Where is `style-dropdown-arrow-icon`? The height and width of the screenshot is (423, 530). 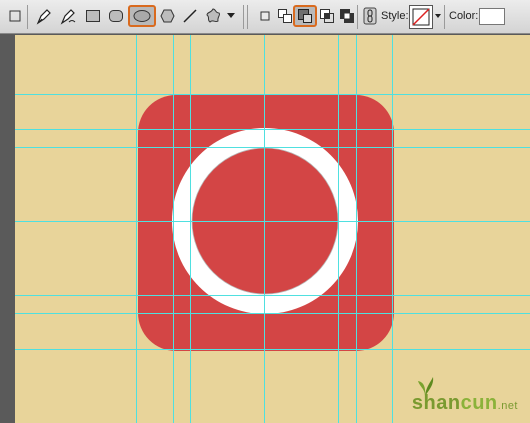 style-dropdown-arrow-icon is located at coordinates (438, 16).